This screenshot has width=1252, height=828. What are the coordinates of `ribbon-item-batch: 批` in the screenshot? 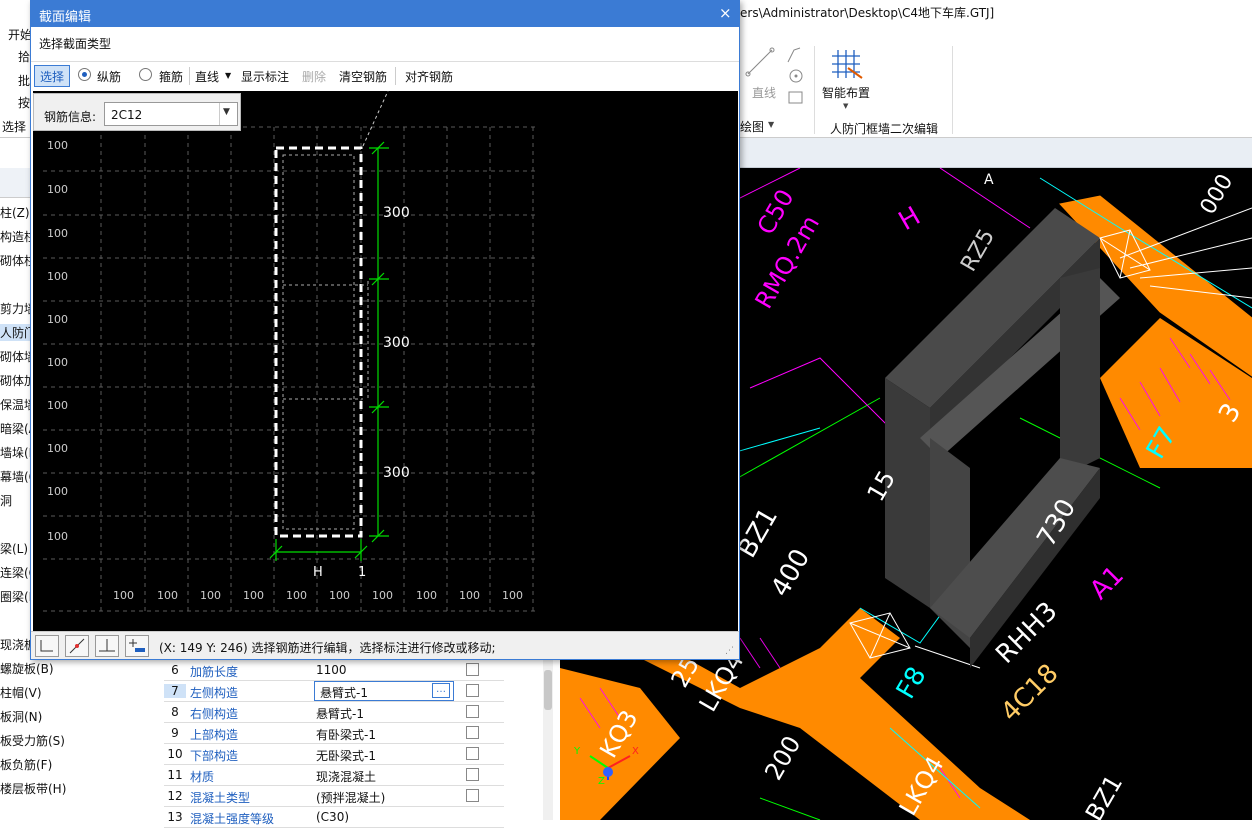 It's located at (24, 80).